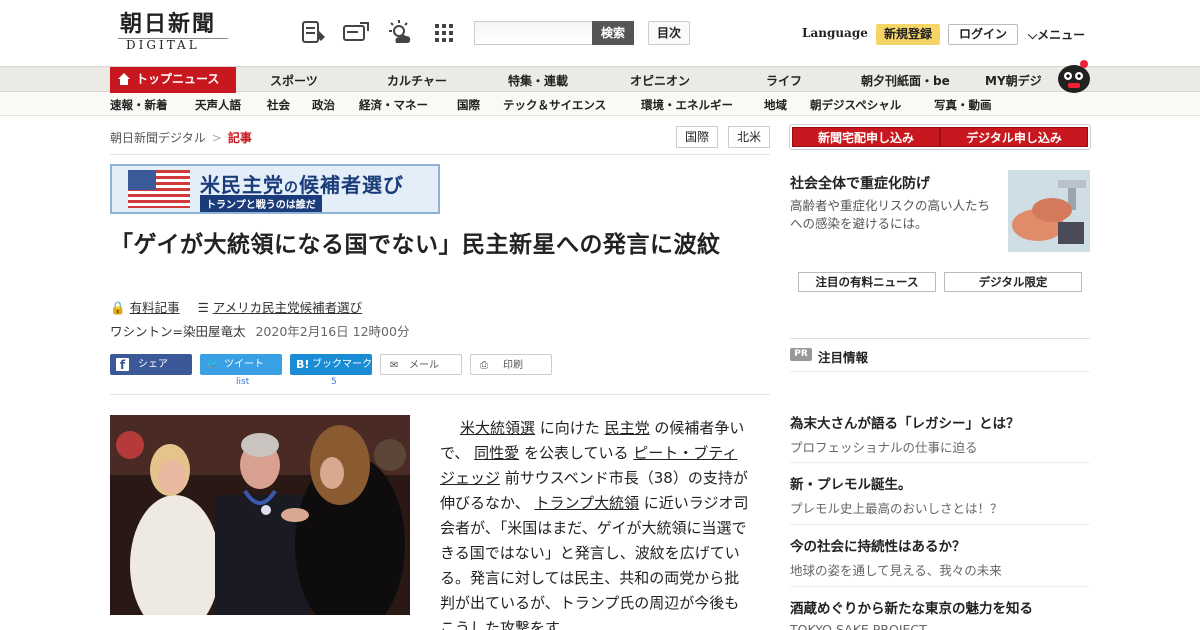 The height and width of the screenshot is (630, 1200). What do you see at coordinates (687, 105) in the screenshot?
I see `nav2-environment: 環境・エネルギー` at bounding box center [687, 105].